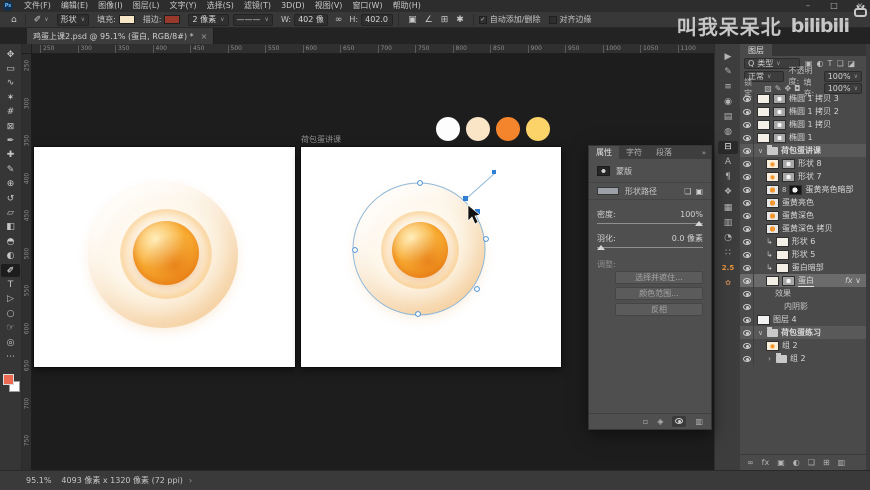  I want to click on path-arrangement-icon: ⊞, so click(445, 20).